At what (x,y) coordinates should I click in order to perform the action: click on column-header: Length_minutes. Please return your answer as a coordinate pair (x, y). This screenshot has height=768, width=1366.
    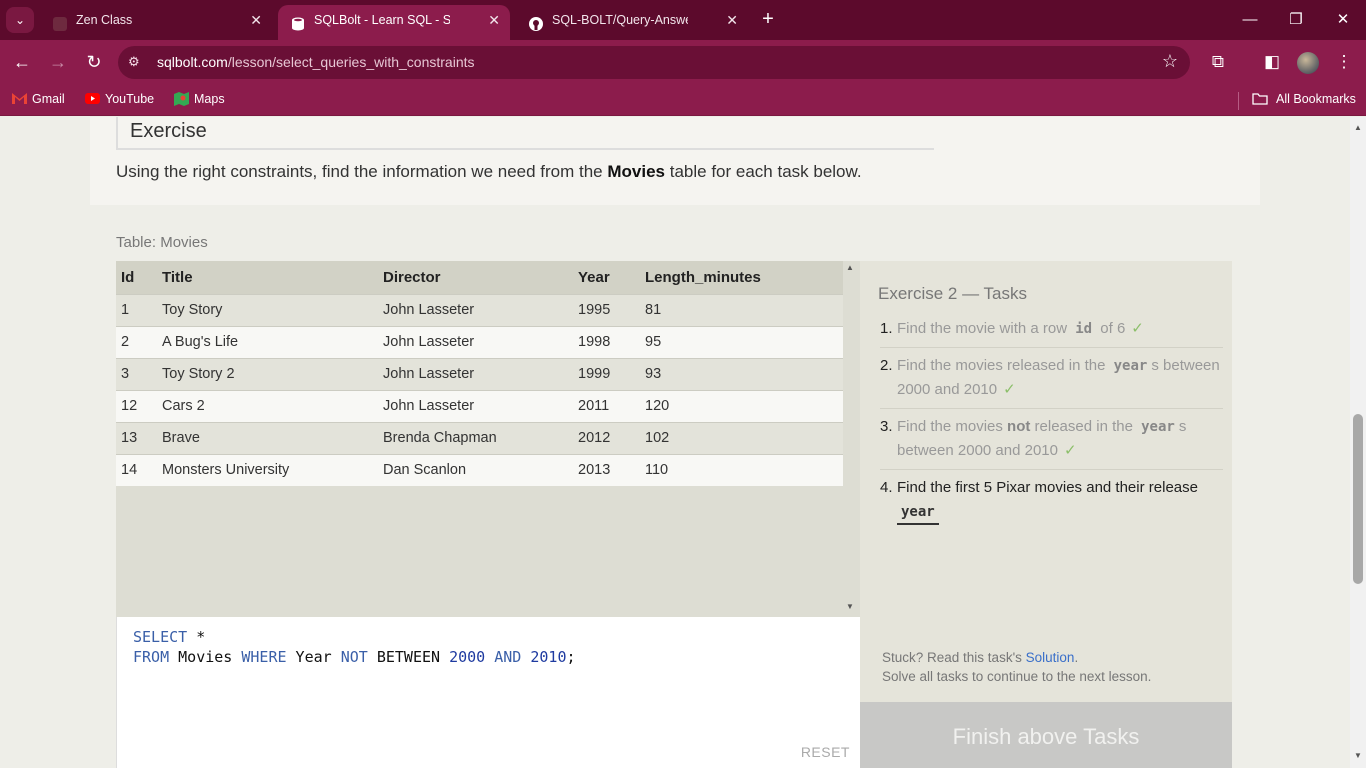
    Looking at the image, I should click on (741, 277).